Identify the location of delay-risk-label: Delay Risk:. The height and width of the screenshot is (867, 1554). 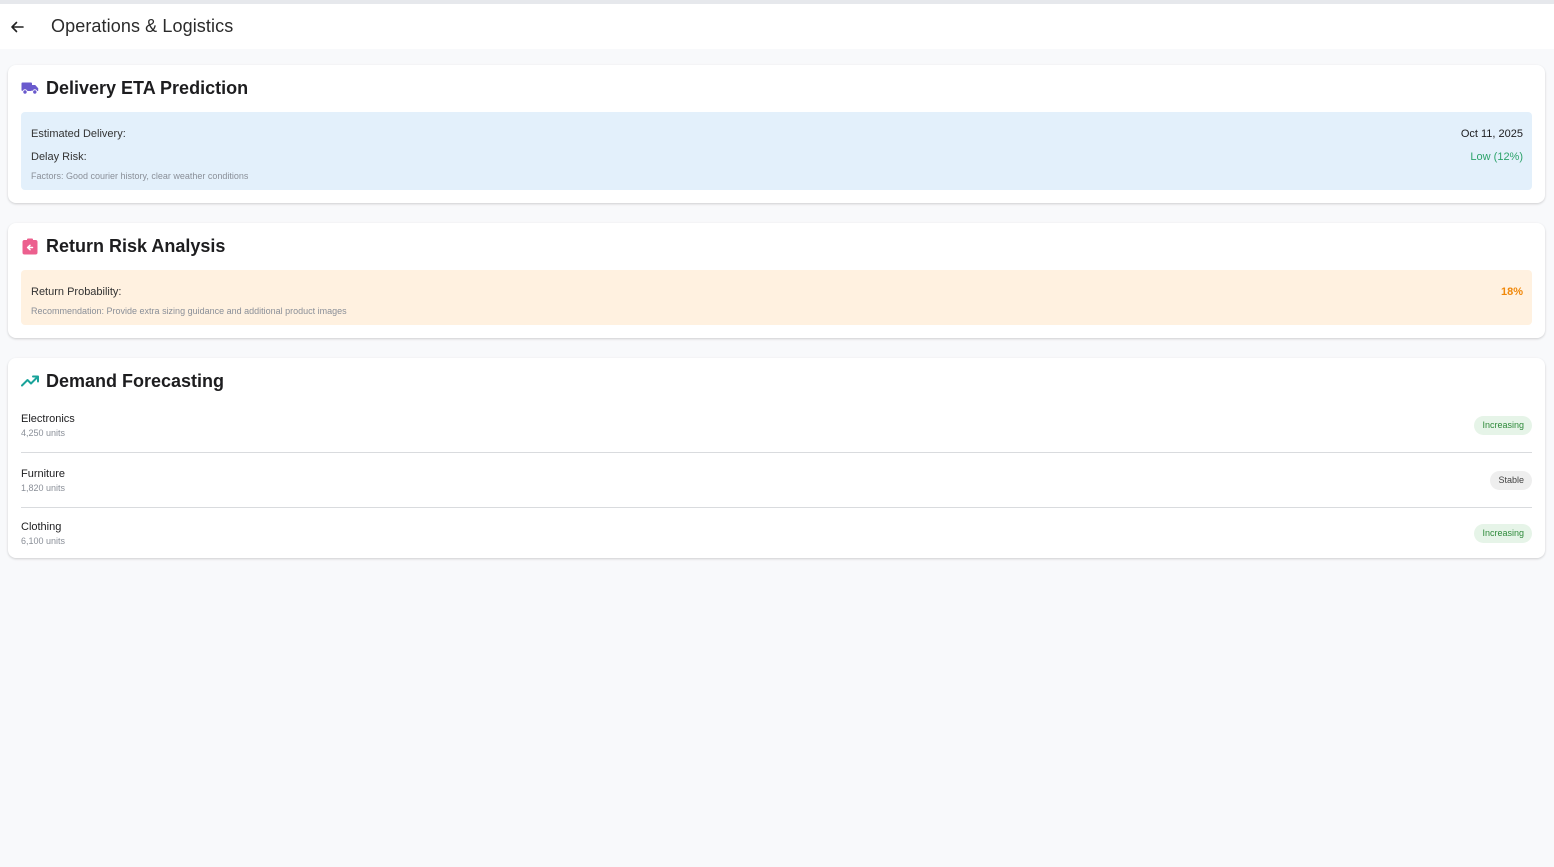
(59, 156).